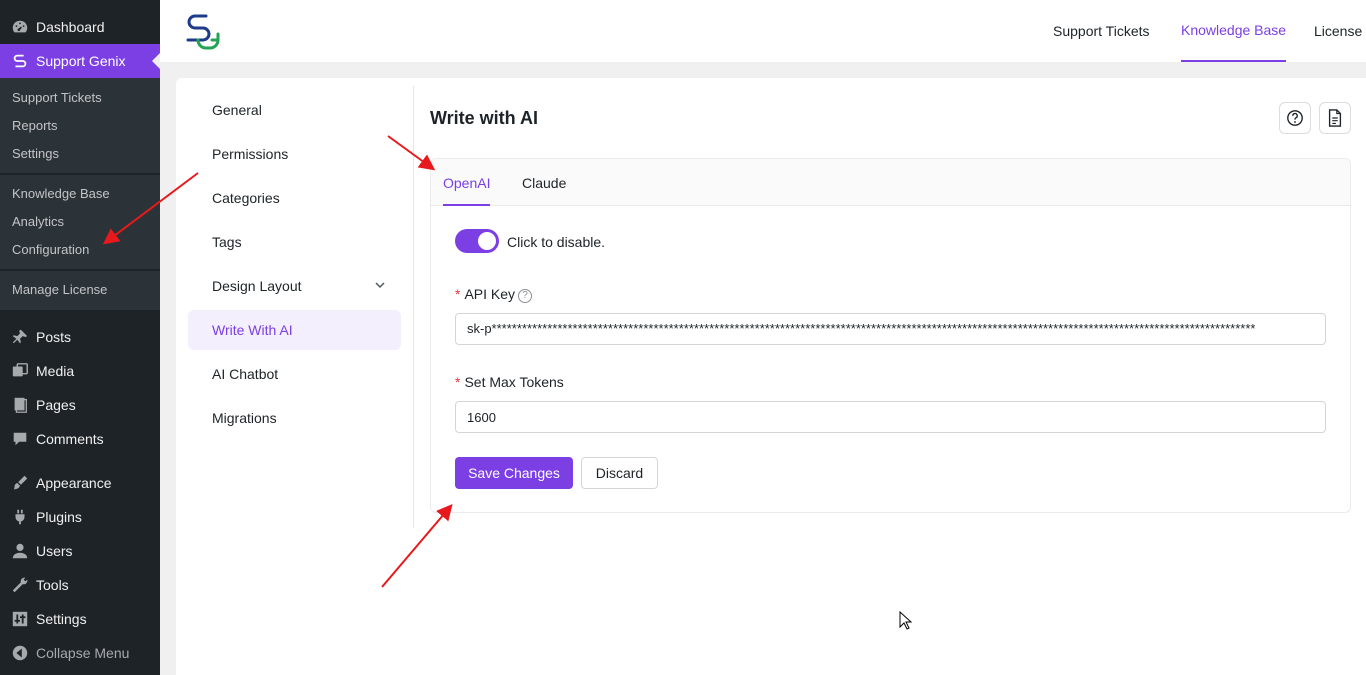 The width and height of the screenshot is (1366, 675). Describe the element at coordinates (20, 619) in the screenshot. I see `settings-sliders-icon` at that location.